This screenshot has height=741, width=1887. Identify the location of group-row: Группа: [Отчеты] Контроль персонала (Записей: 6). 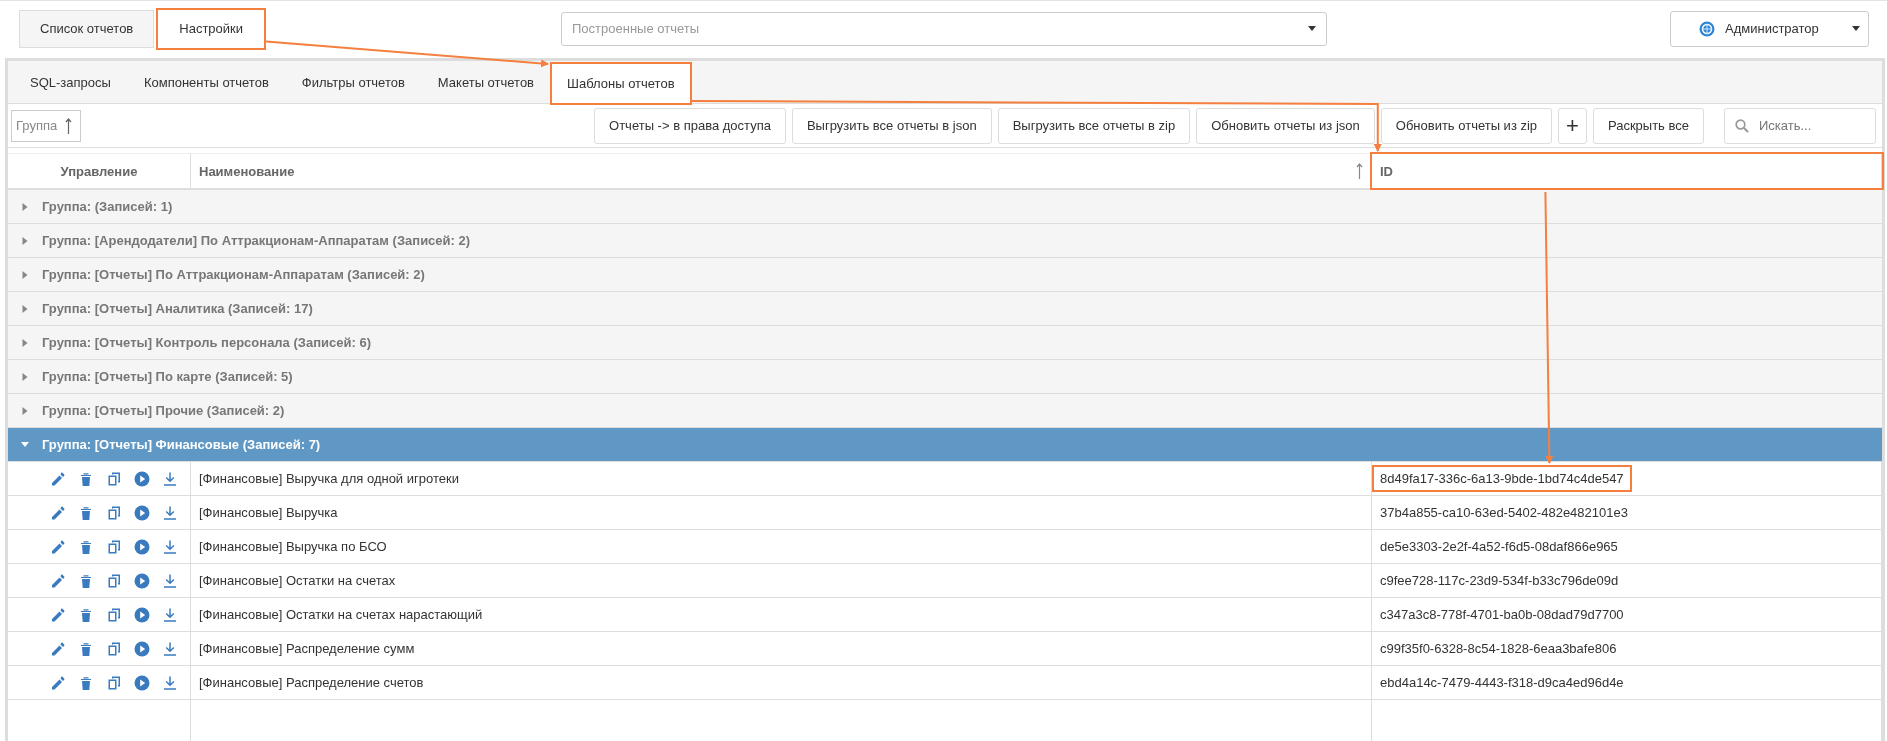
(945, 343).